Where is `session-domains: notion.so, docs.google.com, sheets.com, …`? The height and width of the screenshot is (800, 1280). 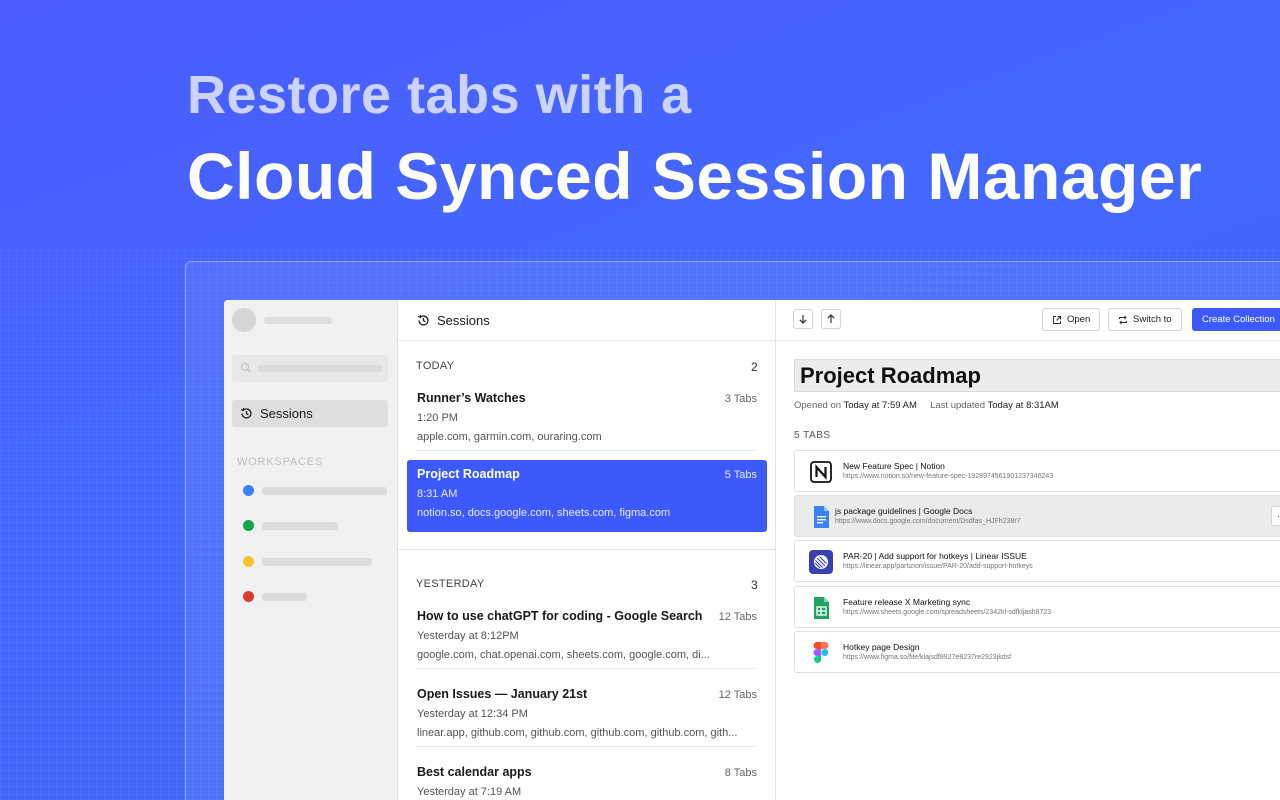 session-domains: notion.so, docs.google.com, sheets.com, … is located at coordinates (582, 513).